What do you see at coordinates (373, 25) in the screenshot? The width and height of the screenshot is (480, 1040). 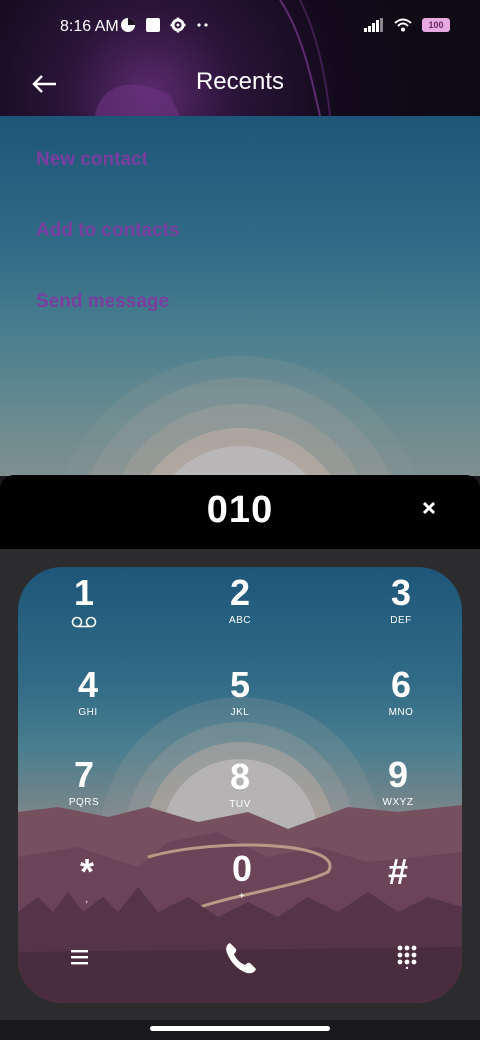 I see `signal-icon` at bounding box center [373, 25].